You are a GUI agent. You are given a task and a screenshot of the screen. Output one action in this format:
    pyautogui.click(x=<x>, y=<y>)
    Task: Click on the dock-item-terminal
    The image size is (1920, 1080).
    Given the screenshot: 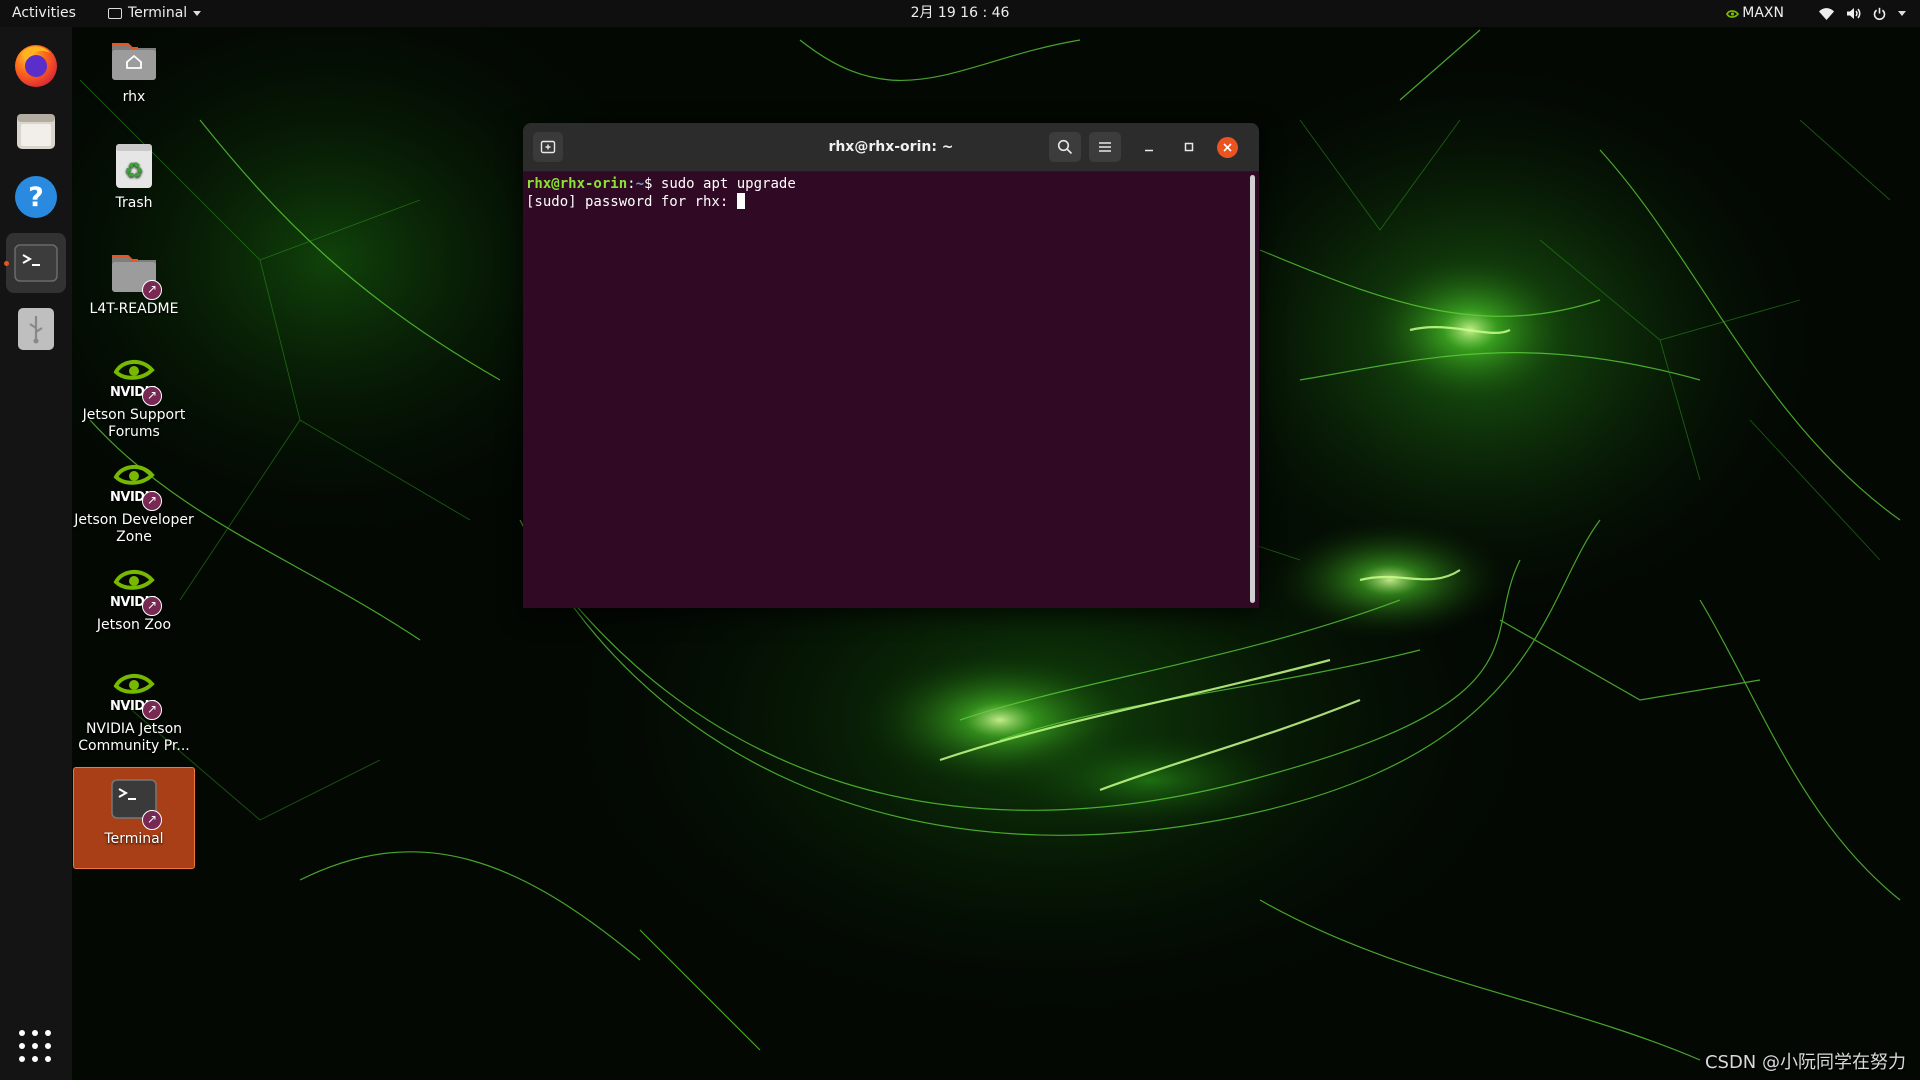 What is the action you would take?
    pyautogui.click(x=35, y=263)
    